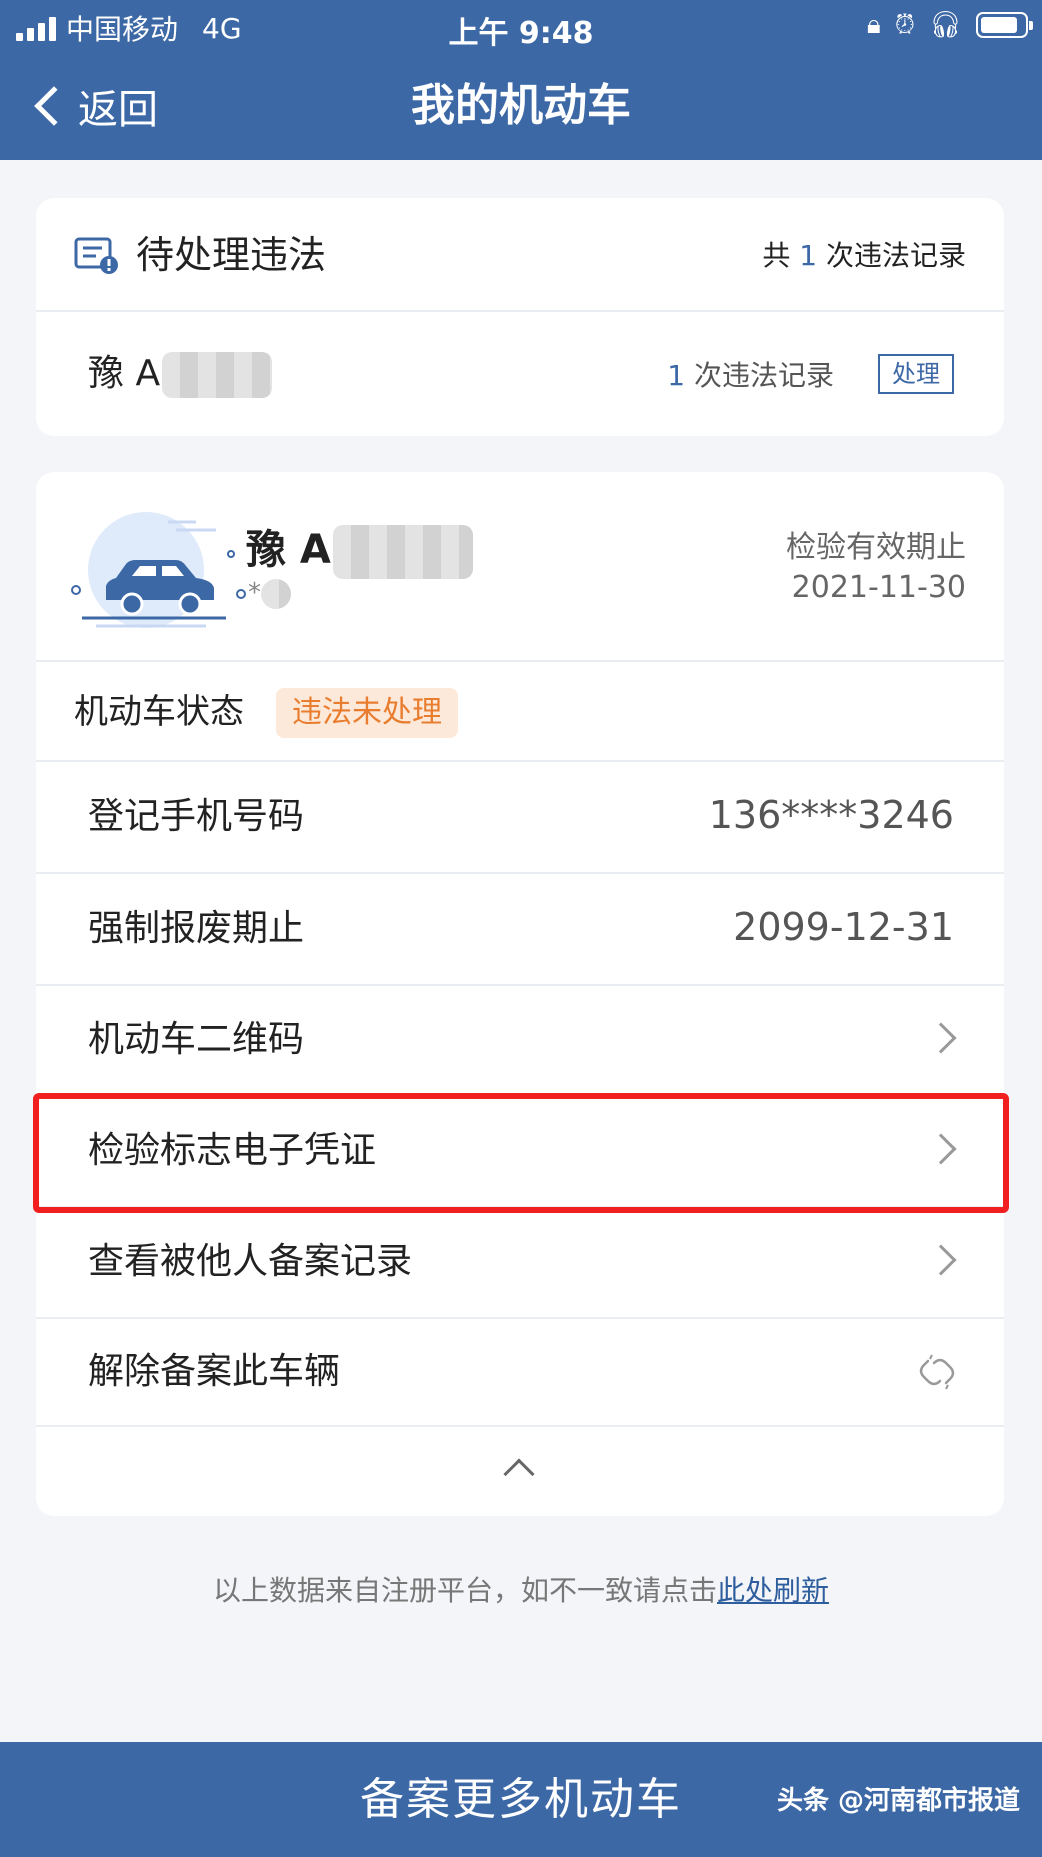  What do you see at coordinates (520, 374) in the screenshot?
I see `violation-vehicle-row: 豫 A 1 次违法记录 处理` at bounding box center [520, 374].